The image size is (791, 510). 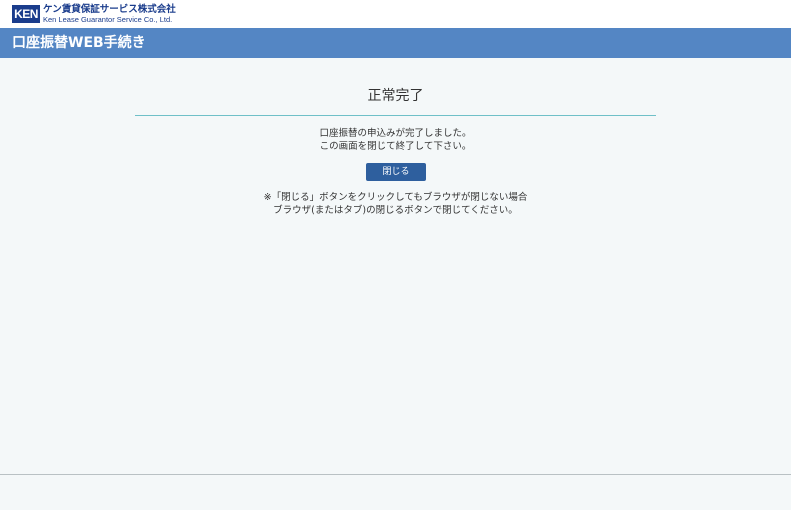 I want to click on footer-divider, so click(x=395, y=474).